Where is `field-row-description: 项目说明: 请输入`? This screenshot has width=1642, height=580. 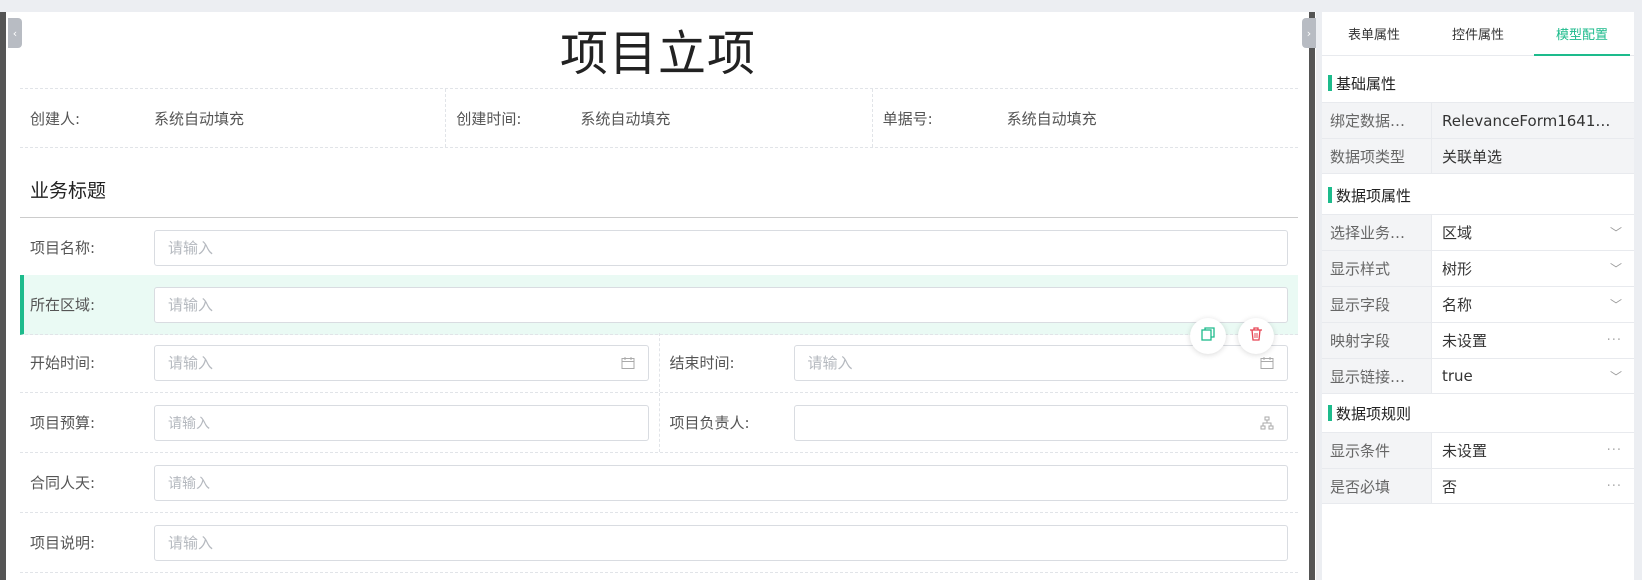 field-row-description: 项目说明: 请输入 is located at coordinates (659, 543).